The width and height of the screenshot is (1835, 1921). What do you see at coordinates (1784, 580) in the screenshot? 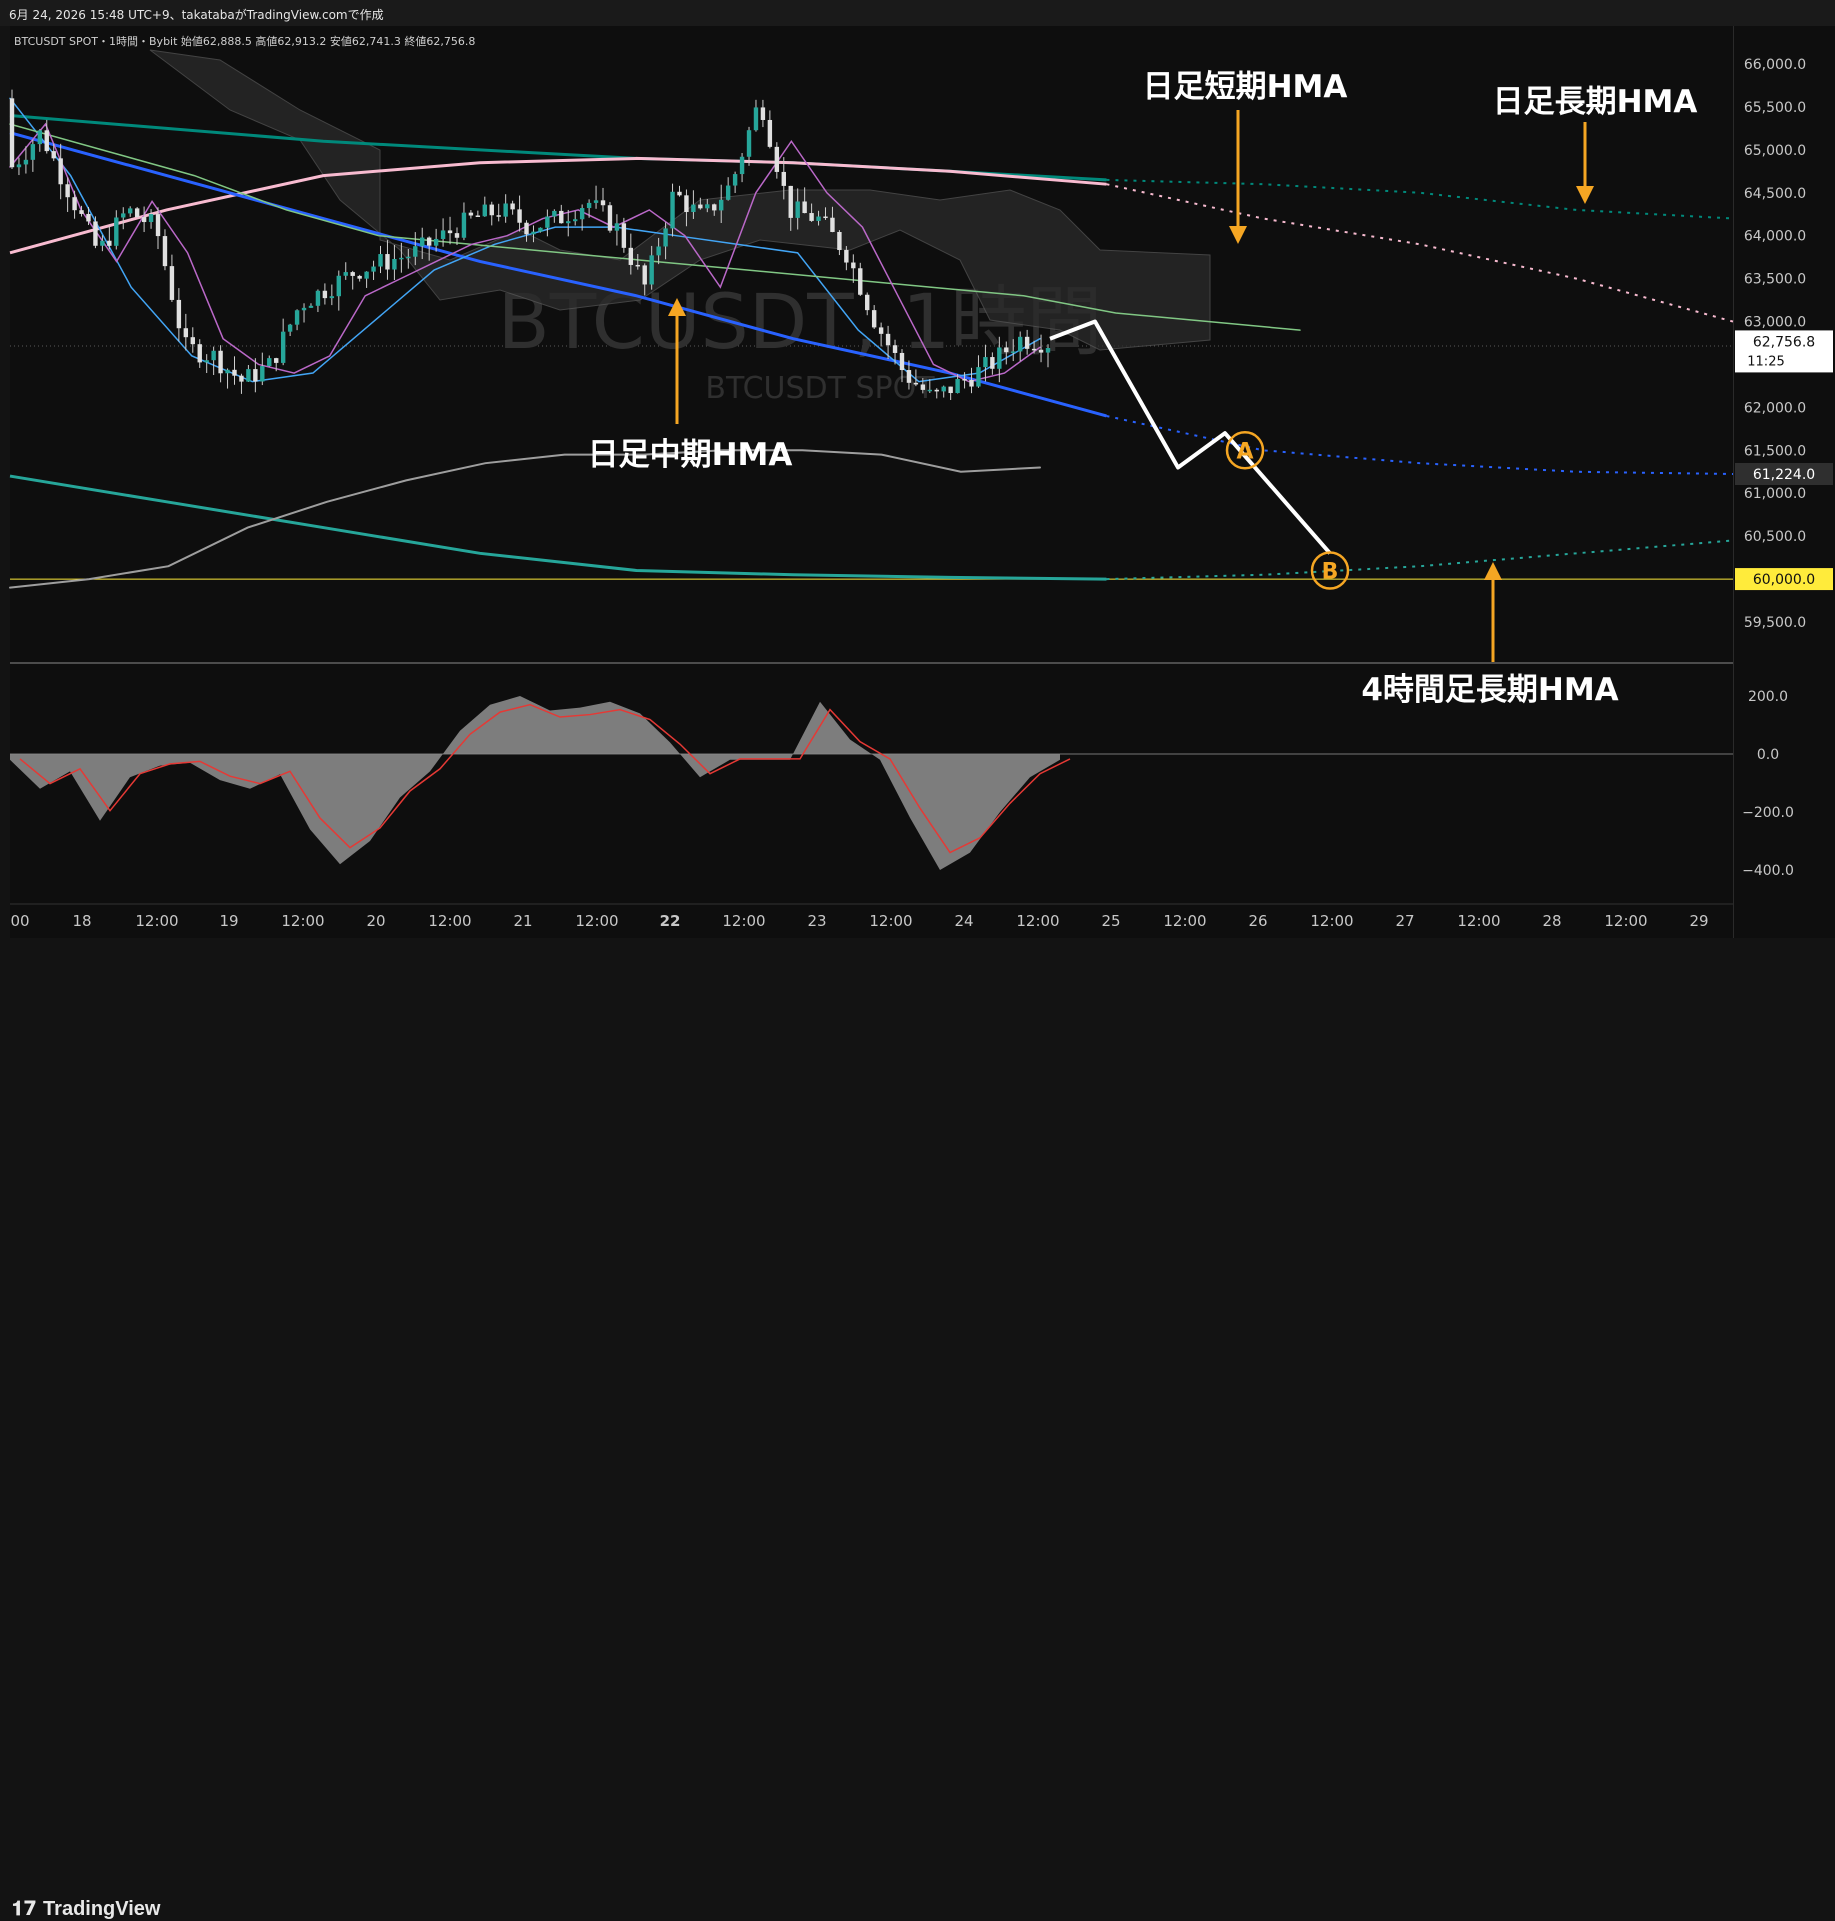
I see `price-marker-level-value: 60,000.0` at bounding box center [1784, 580].